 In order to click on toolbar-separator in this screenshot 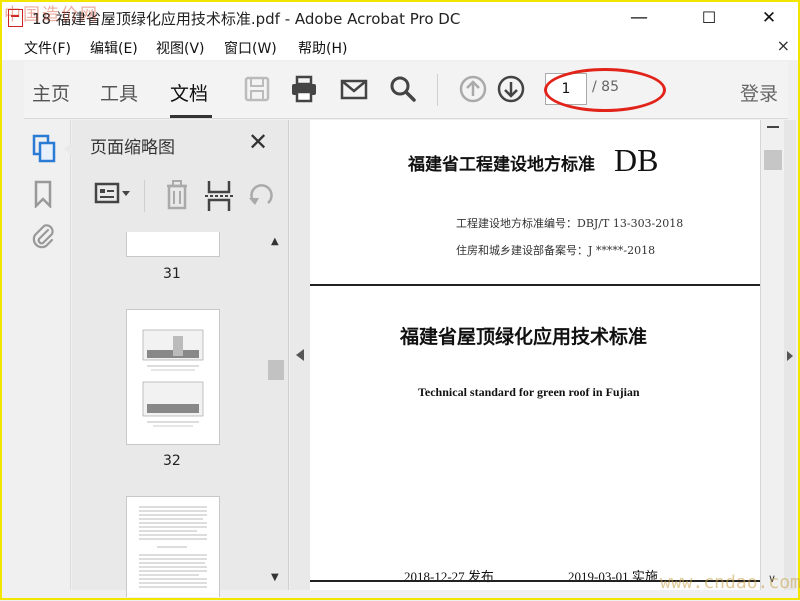, I will do `click(437, 90)`.